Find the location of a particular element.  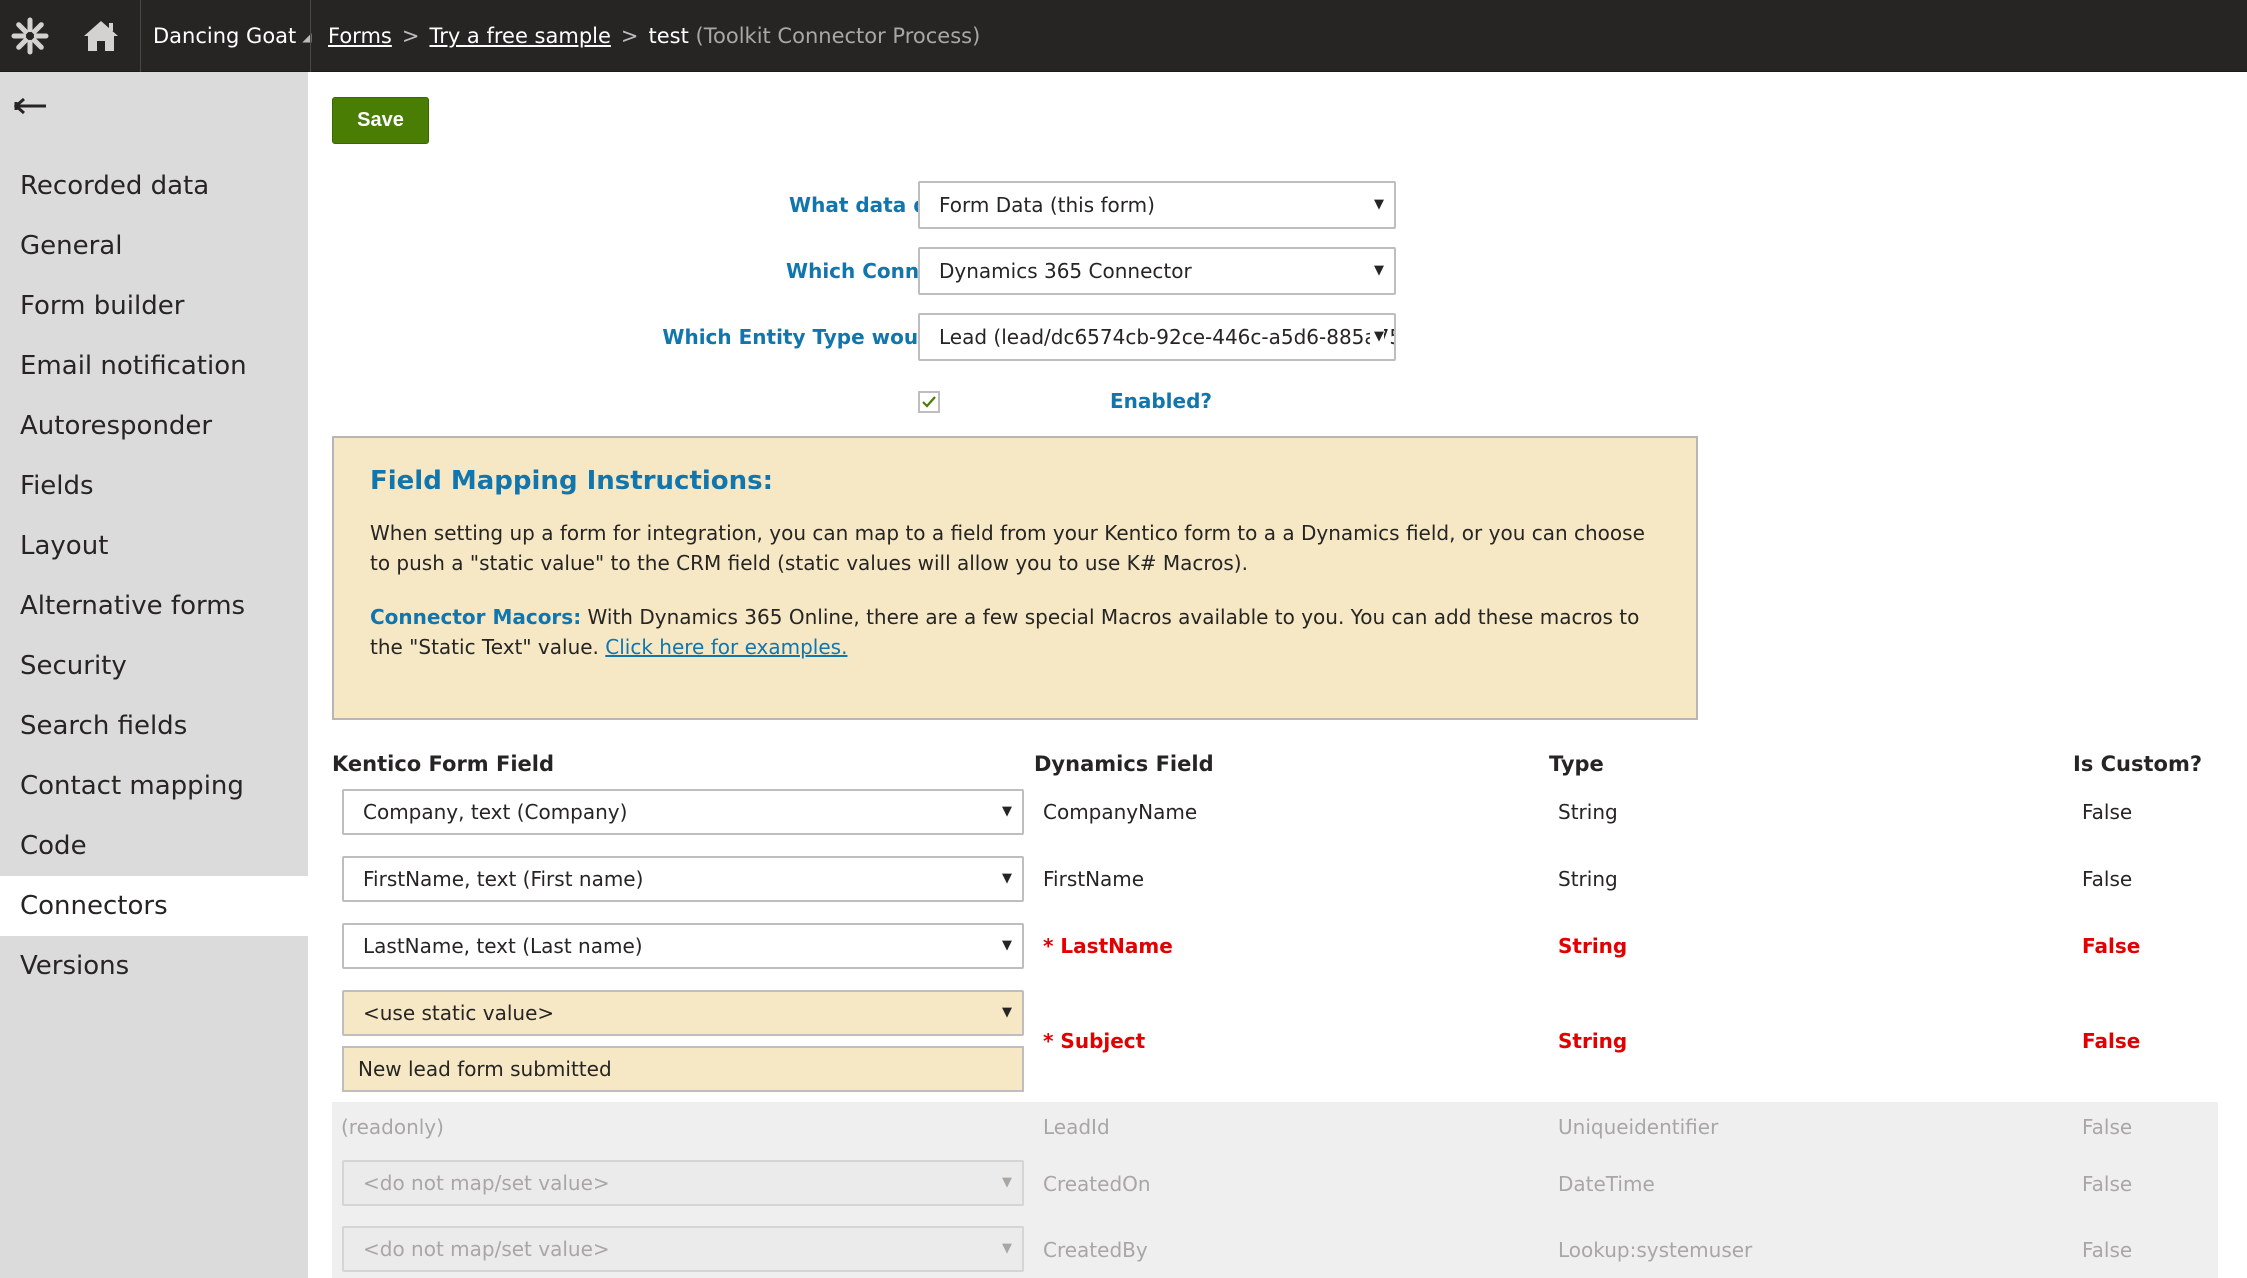

back-arrow-icon is located at coordinates (32, 106).